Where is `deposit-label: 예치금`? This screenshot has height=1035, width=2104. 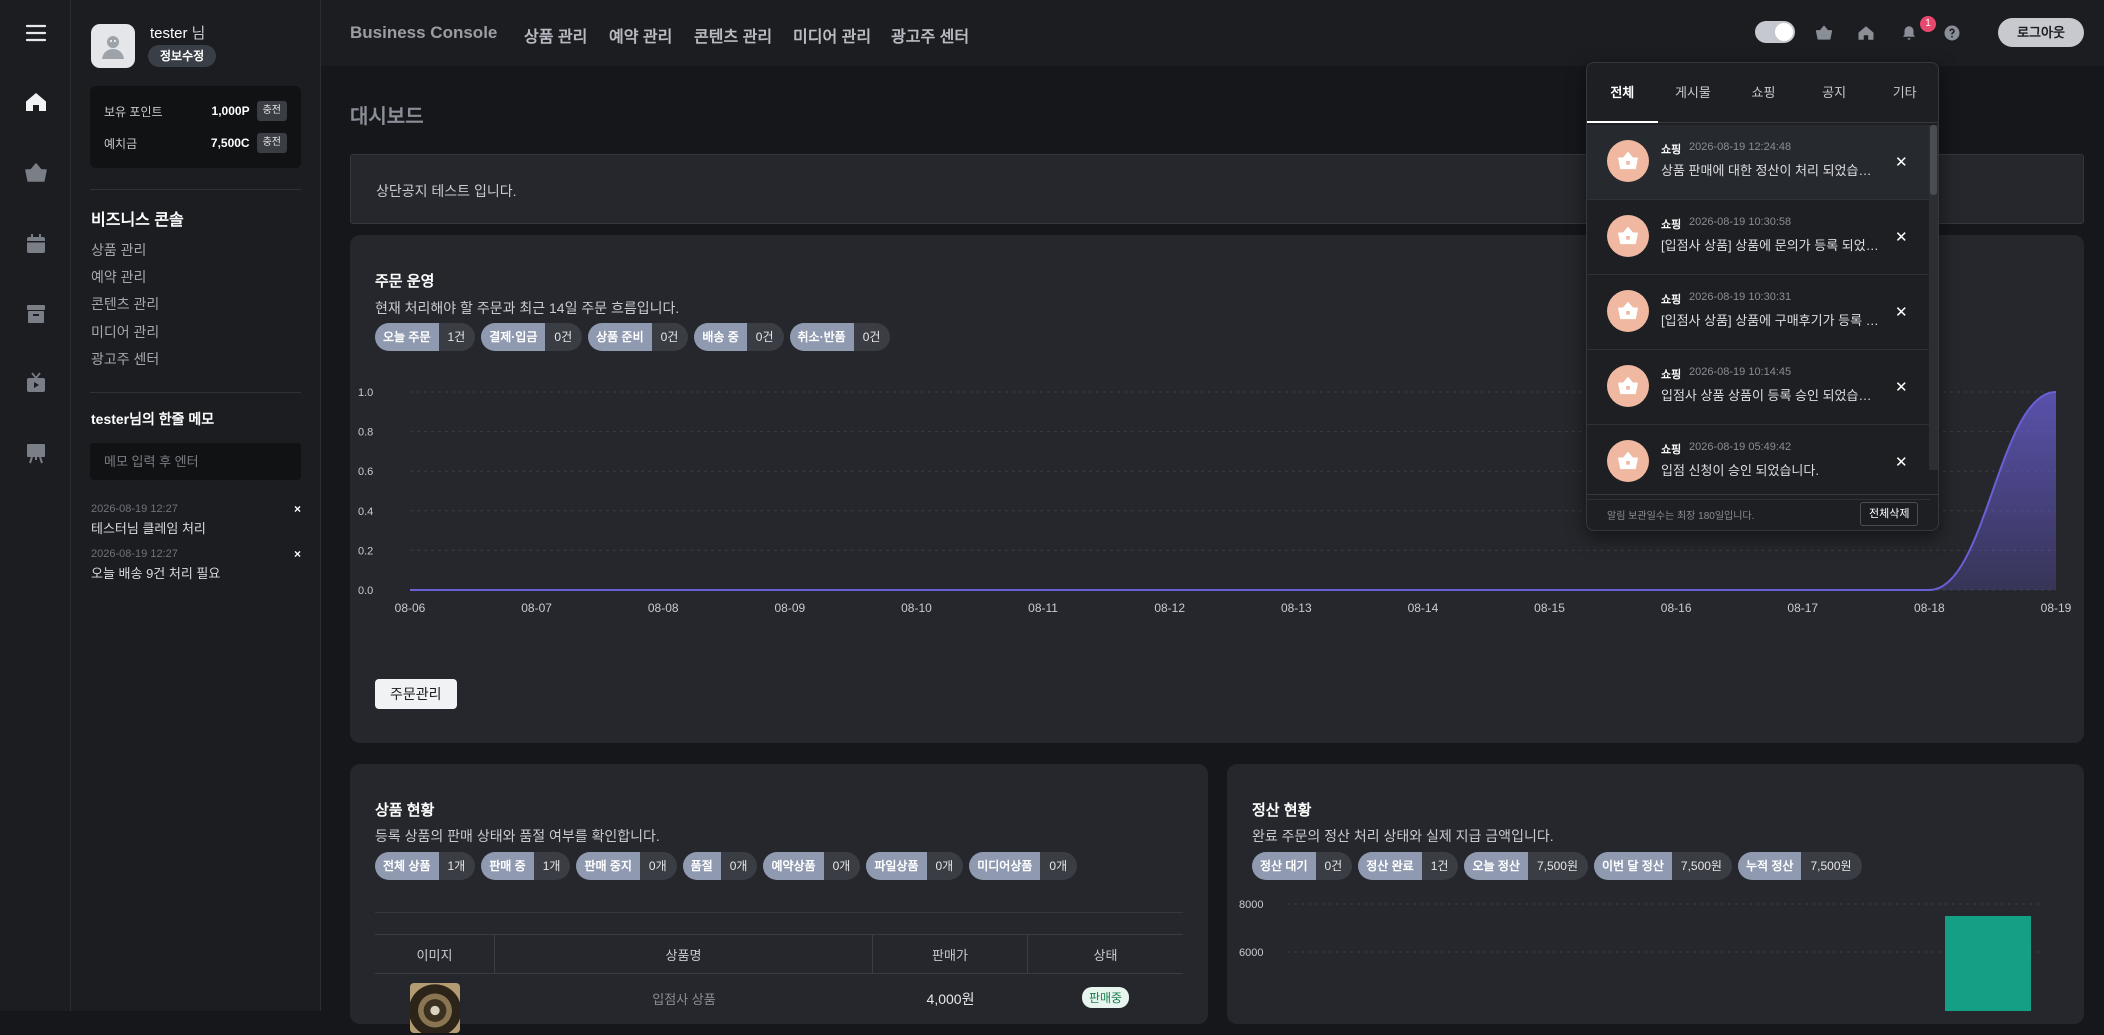
deposit-label: 예치금 is located at coordinates (121, 143).